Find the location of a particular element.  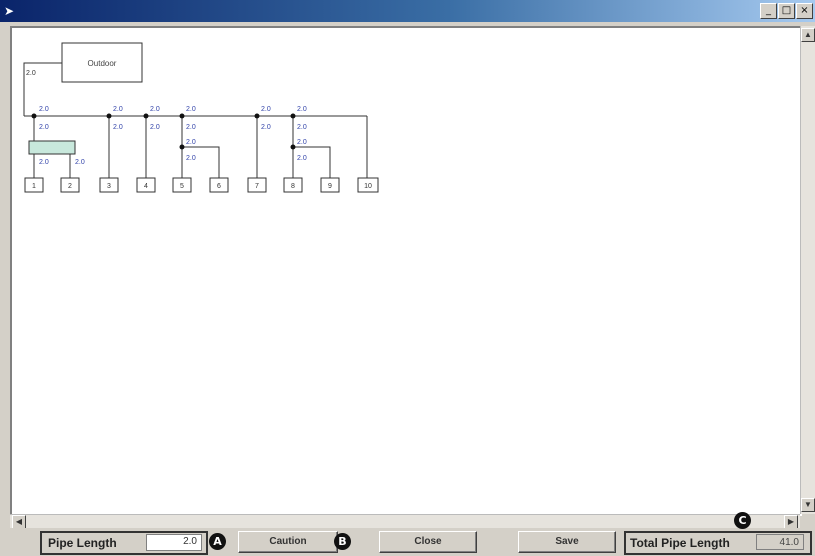

minimize-button: _ is located at coordinates (768, 11).